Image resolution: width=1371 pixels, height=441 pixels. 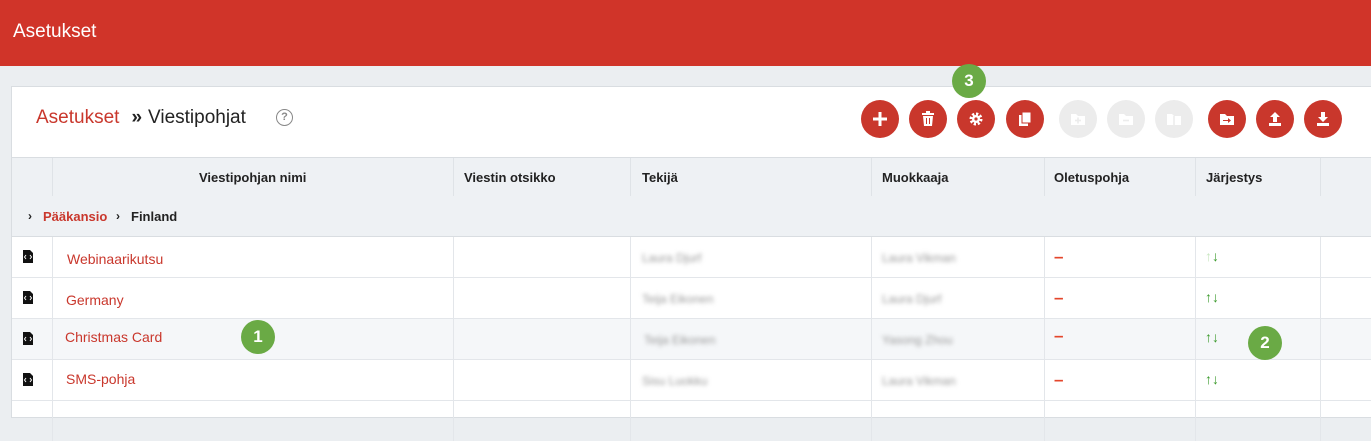 I want to click on upload-icon, so click(x=1275, y=119).